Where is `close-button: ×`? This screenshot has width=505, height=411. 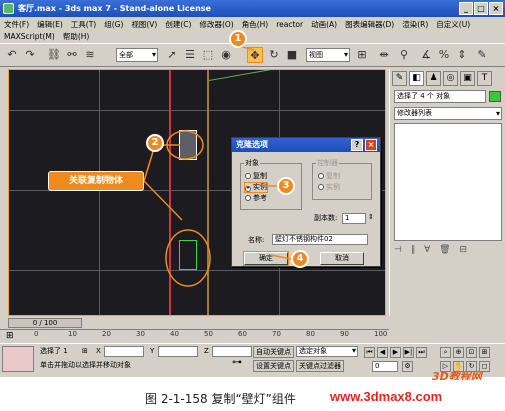 close-button: × is located at coordinates (496, 8).